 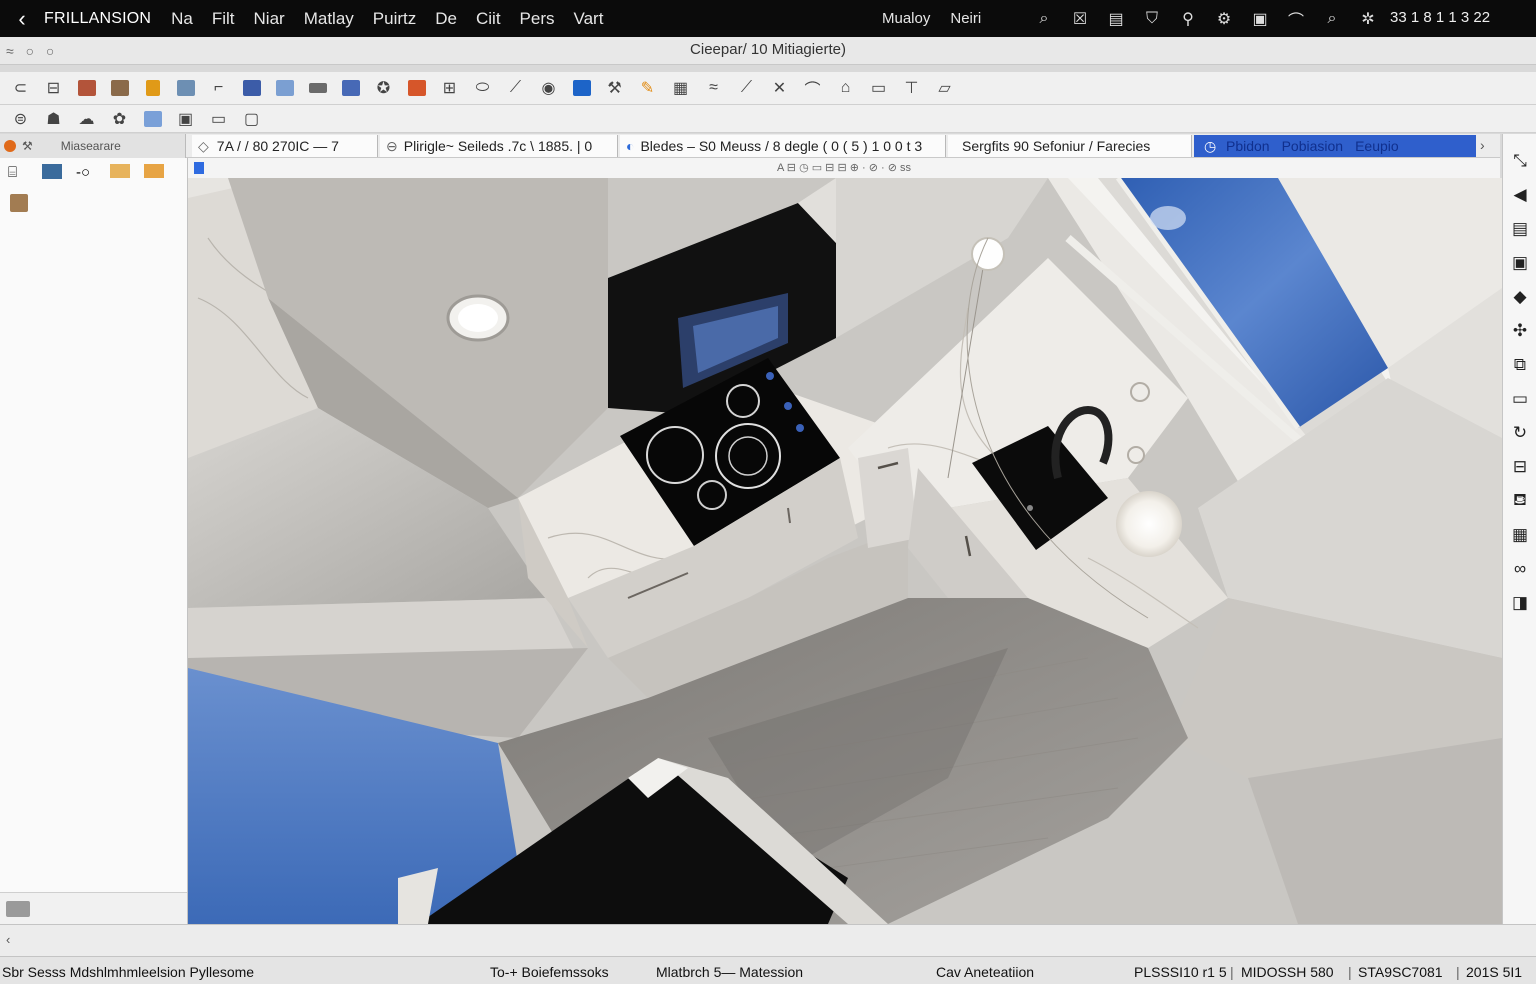 I want to click on edit-box-icon: ☒, so click(x=1080, y=19).